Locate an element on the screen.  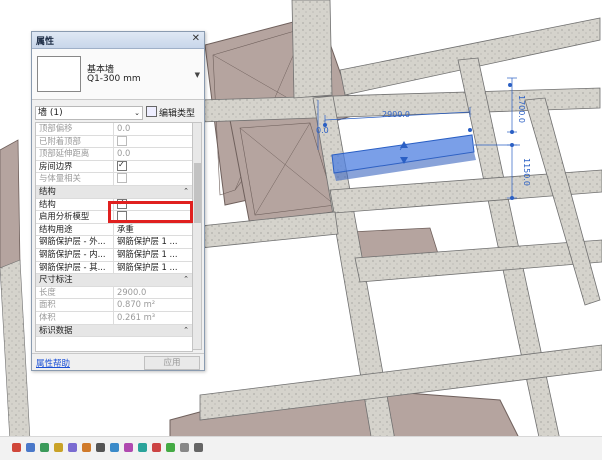
render-icon is located at coordinates (86, 447).